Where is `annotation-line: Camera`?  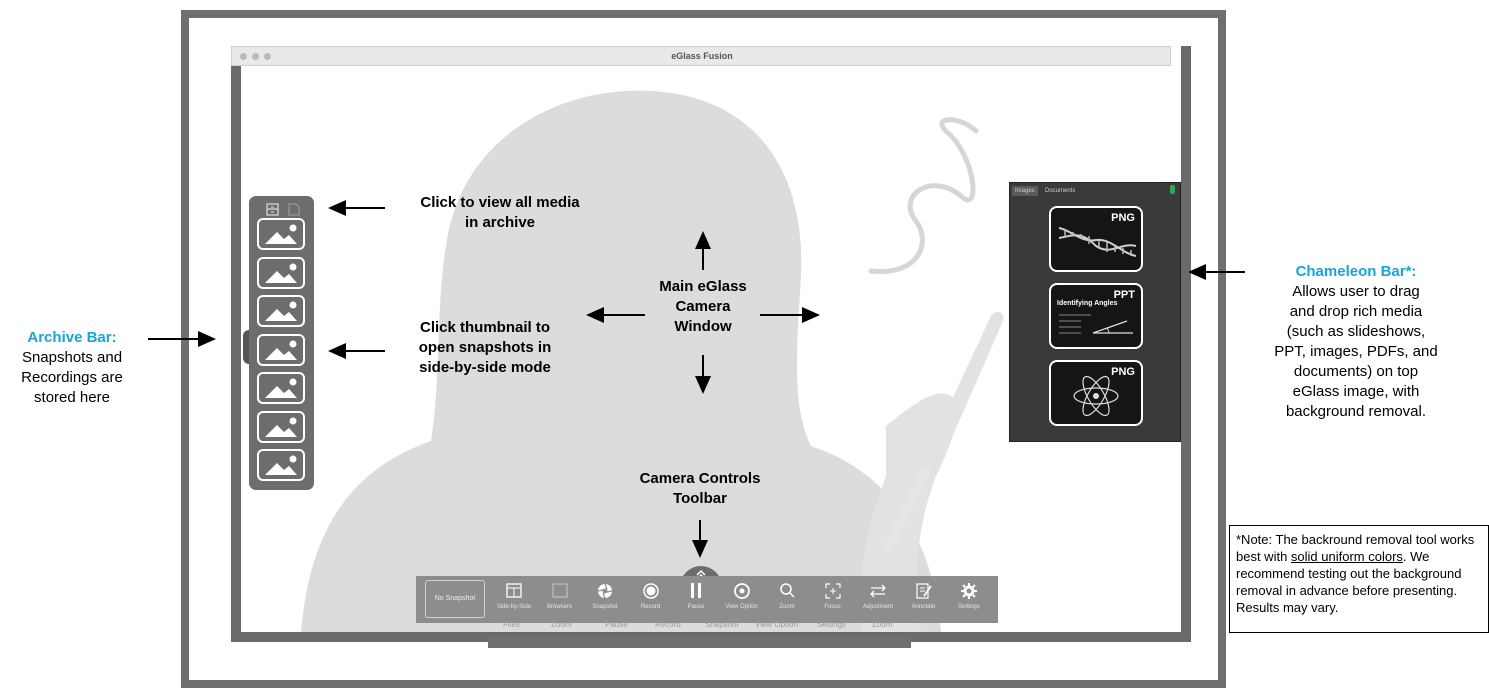 annotation-line: Camera is located at coordinates (703, 306).